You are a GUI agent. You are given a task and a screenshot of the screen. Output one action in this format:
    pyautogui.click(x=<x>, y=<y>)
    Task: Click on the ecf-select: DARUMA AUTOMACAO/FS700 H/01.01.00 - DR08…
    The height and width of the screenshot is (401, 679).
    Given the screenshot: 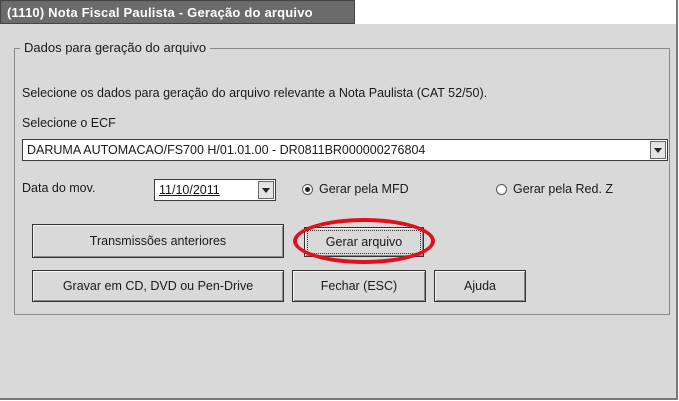 What is the action you would take?
    pyautogui.click(x=345, y=150)
    